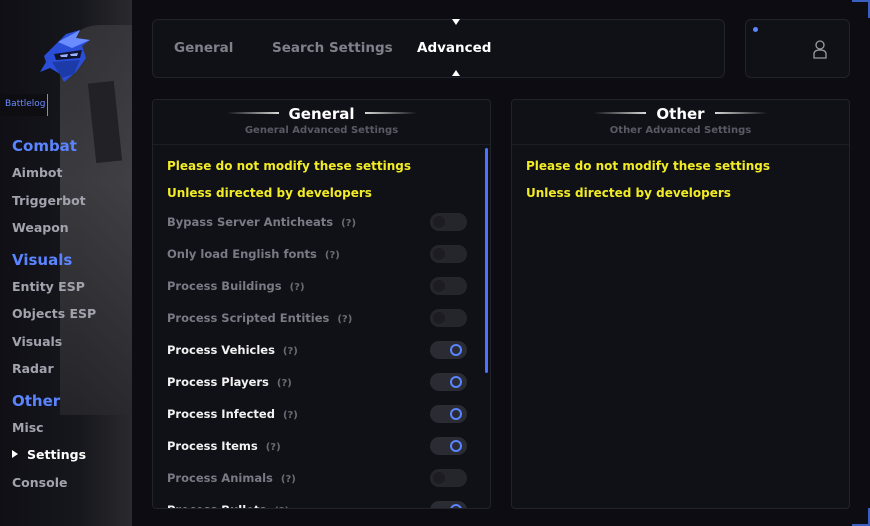 The height and width of the screenshot is (526, 870). What do you see at coordinates (680, 130) in the screenshot?
I see `panel-subtitle: Other Advanced Settings` at bounding box center [680, 130].